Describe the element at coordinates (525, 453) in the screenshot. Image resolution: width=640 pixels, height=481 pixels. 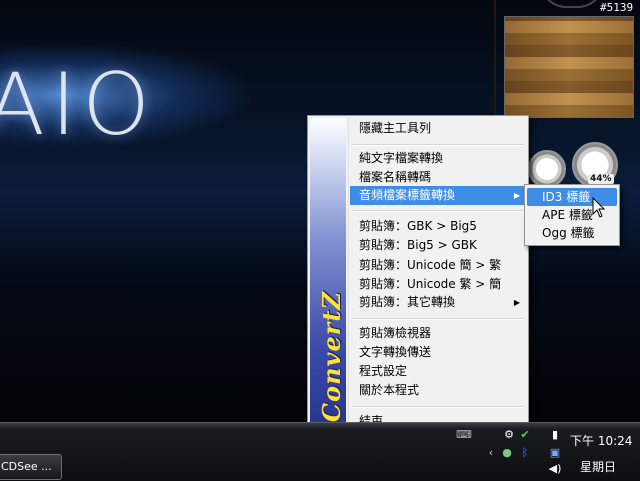
I see `bluetooth-icon: ᛒ` at that location.